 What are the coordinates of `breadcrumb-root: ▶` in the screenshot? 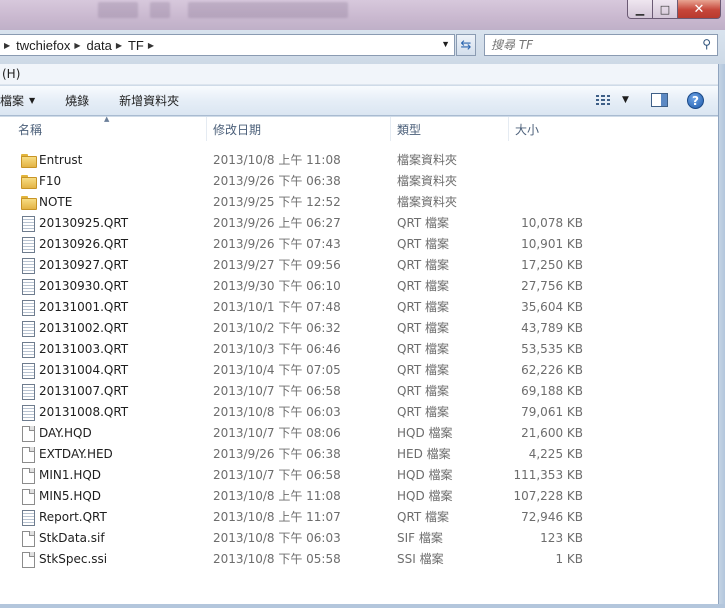 It's located at (8, 45).